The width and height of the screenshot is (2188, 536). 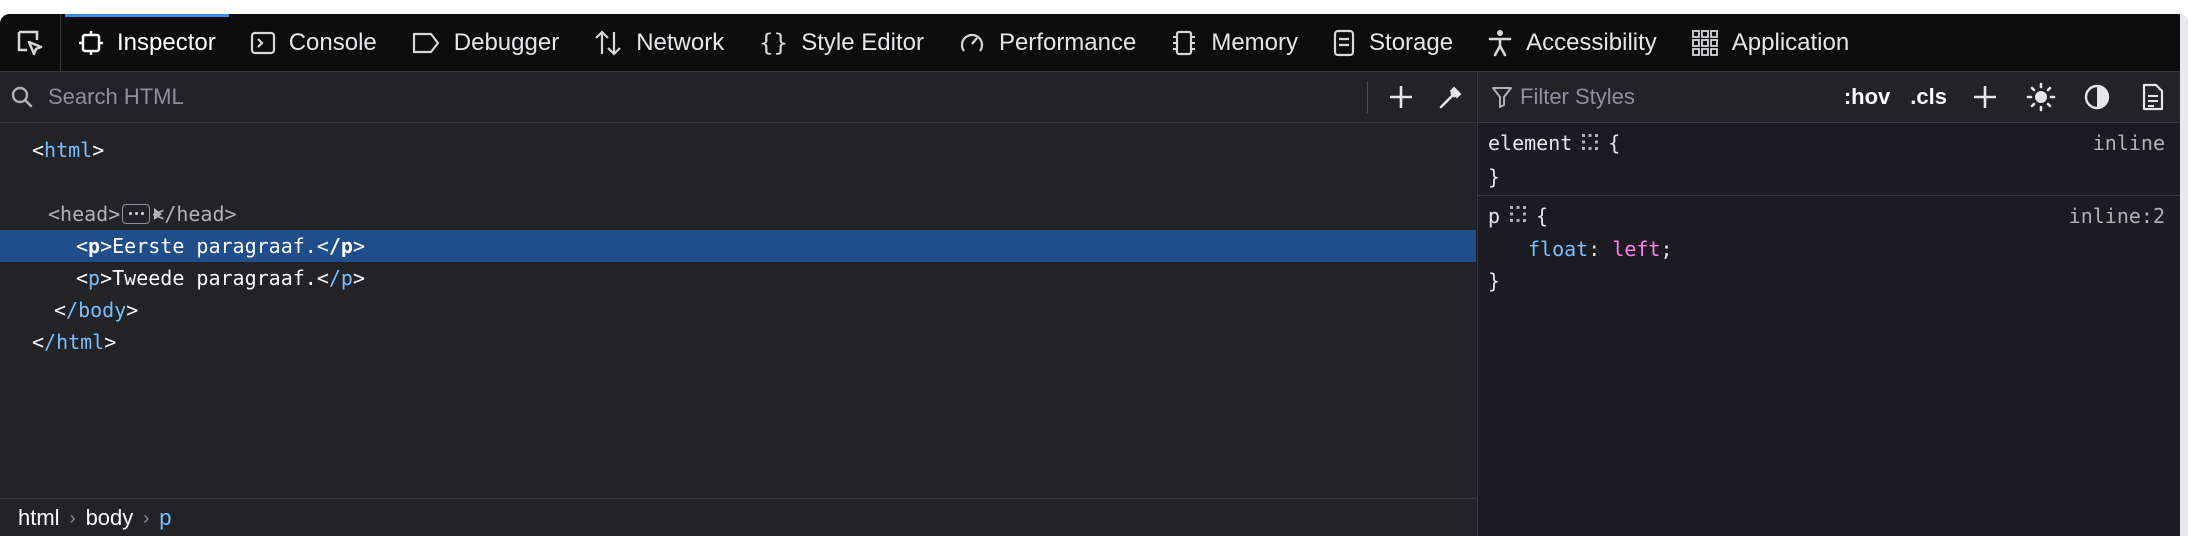 What do you see at coordinates (425, 42) in the screenshot?
I see `debugger-icon` at bounding box center [425, 42].